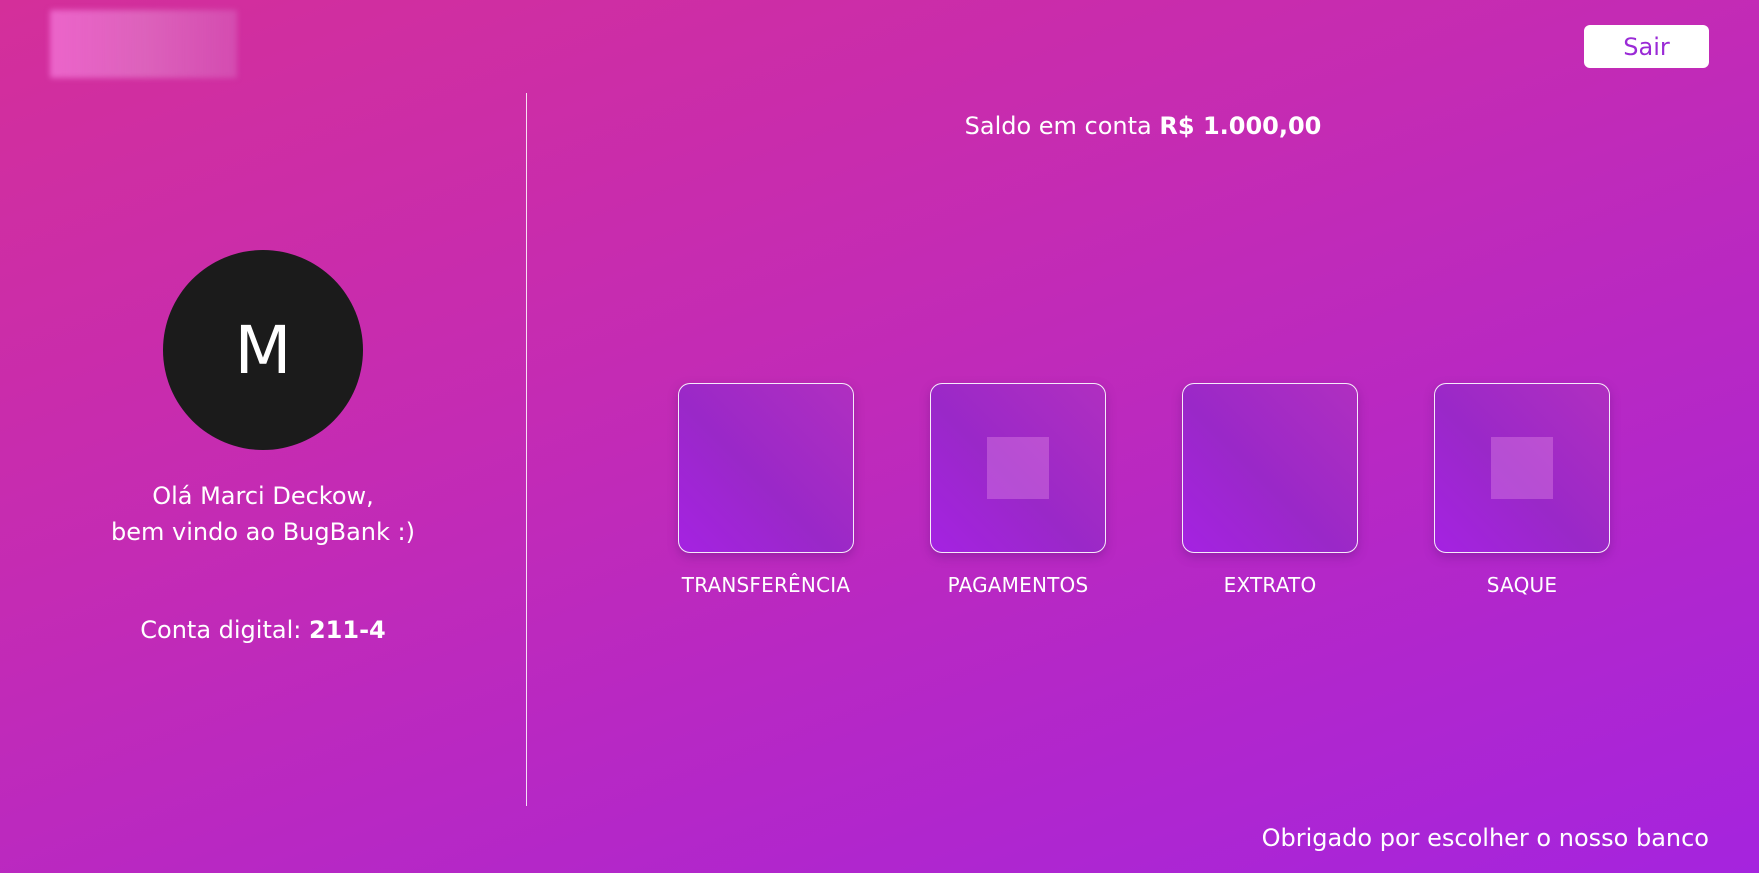 The width and height of the screenshot is (1759, 873). I want to click on logout-button: Sair, so click(1646, 46).